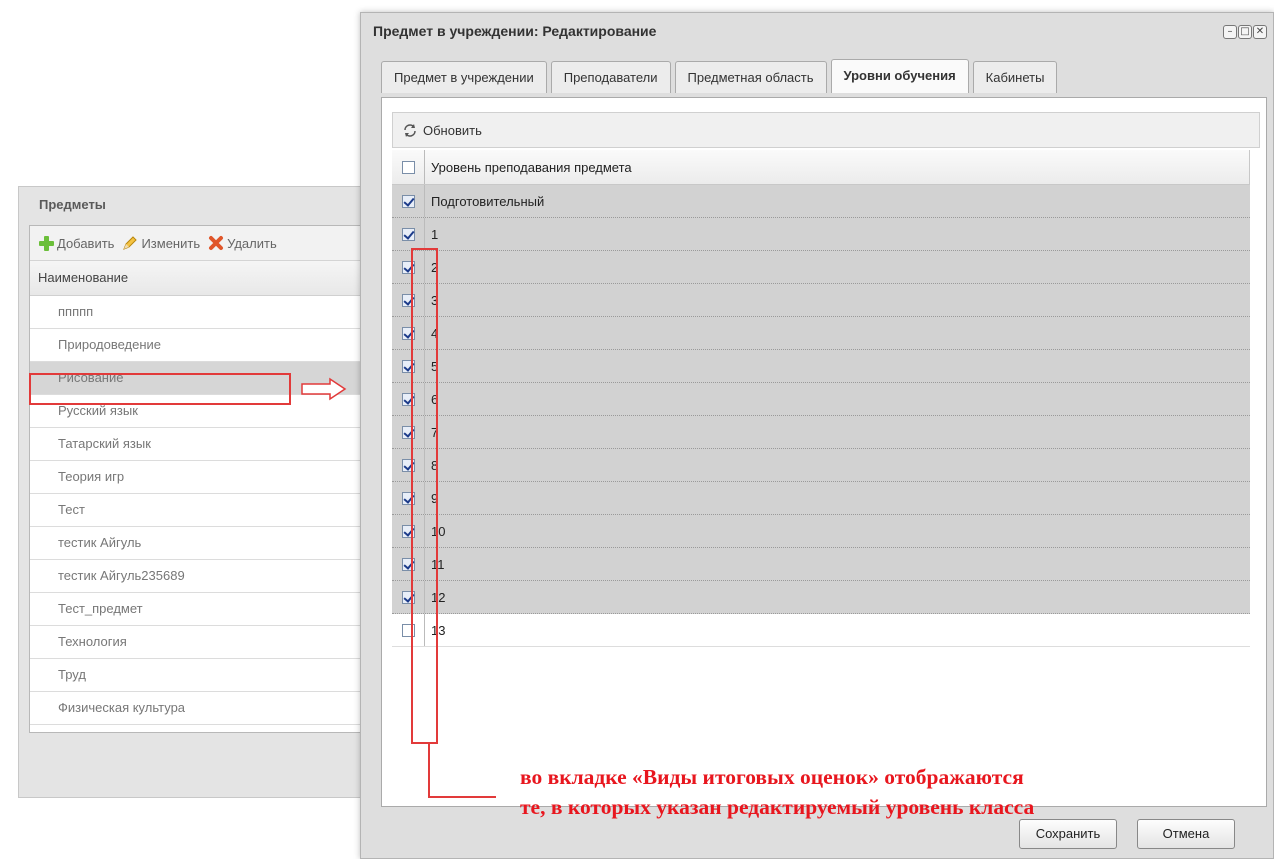  Describe the element at coordinates (216, 243) in the screenshot. I see `delete-icon` at that location.